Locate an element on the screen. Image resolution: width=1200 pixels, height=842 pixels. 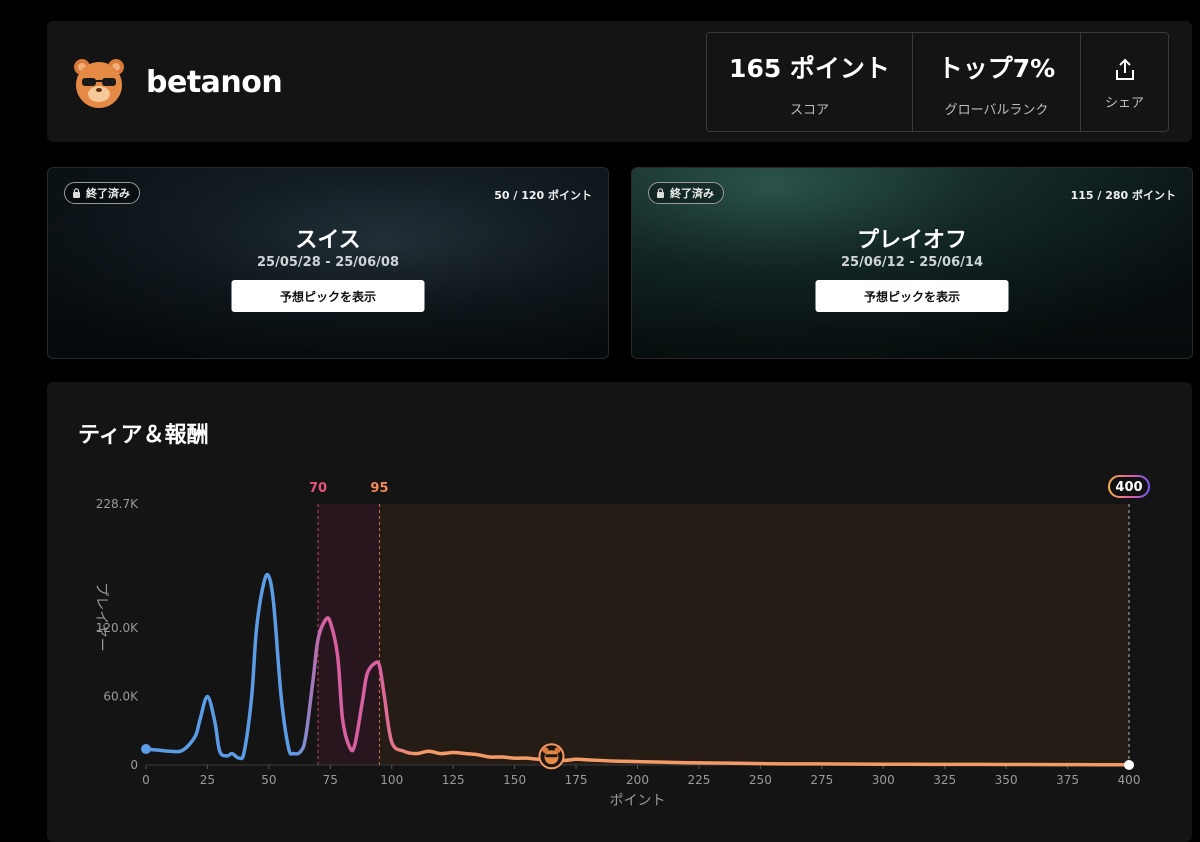
x-tick-label: 0 is located at coordinates (146, 780).